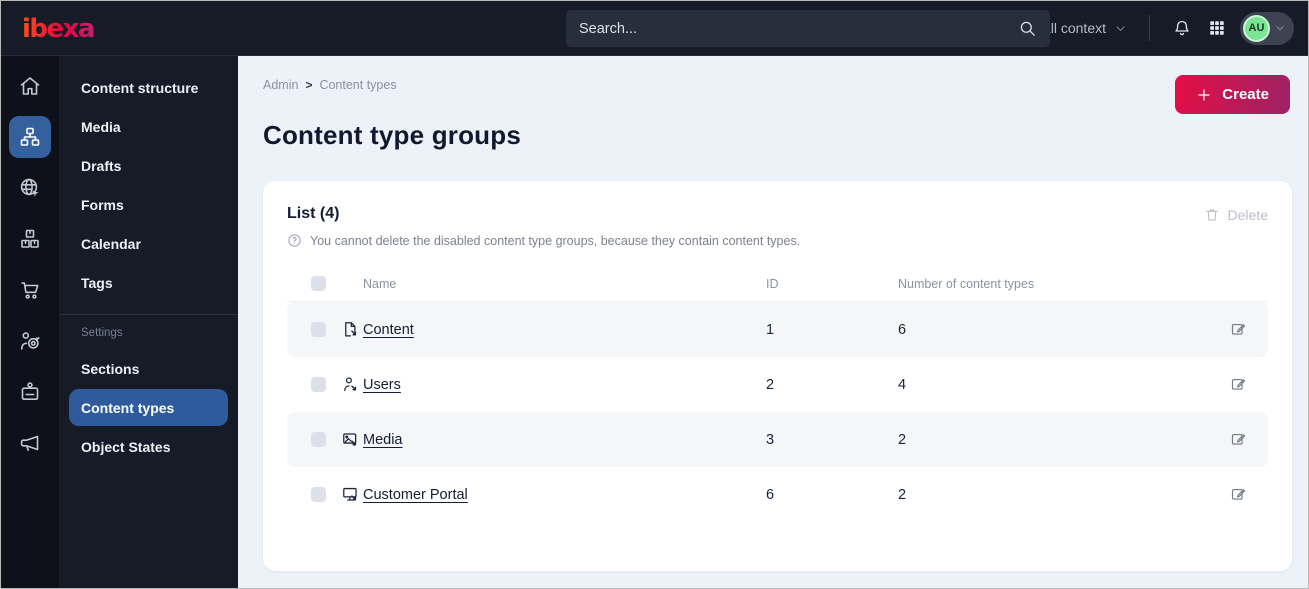  Describe the element at coordinates (1245, 94) in the screenshot. I see `create-button-label: Create` at that location.